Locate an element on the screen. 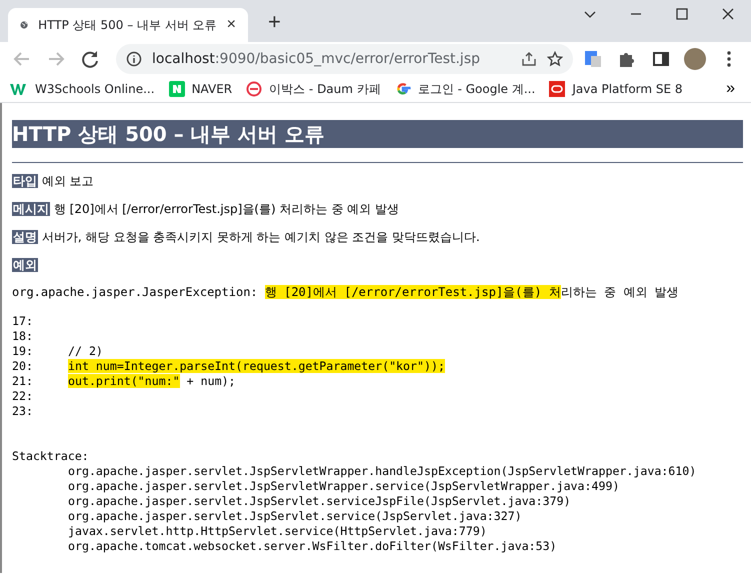 This screenshot has height=574, width=751. line-number: 18: is located at coordinates (23, 336).